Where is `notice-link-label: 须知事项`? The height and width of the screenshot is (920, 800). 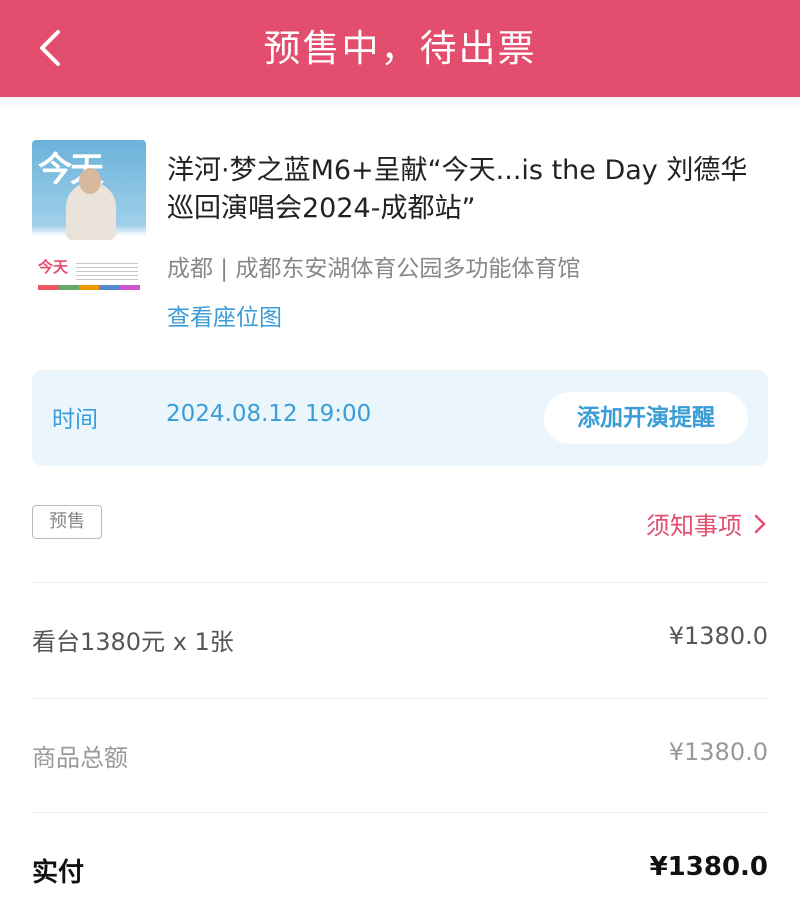 notice-link-label: 须知事项 is located at coordinates (694, 526).